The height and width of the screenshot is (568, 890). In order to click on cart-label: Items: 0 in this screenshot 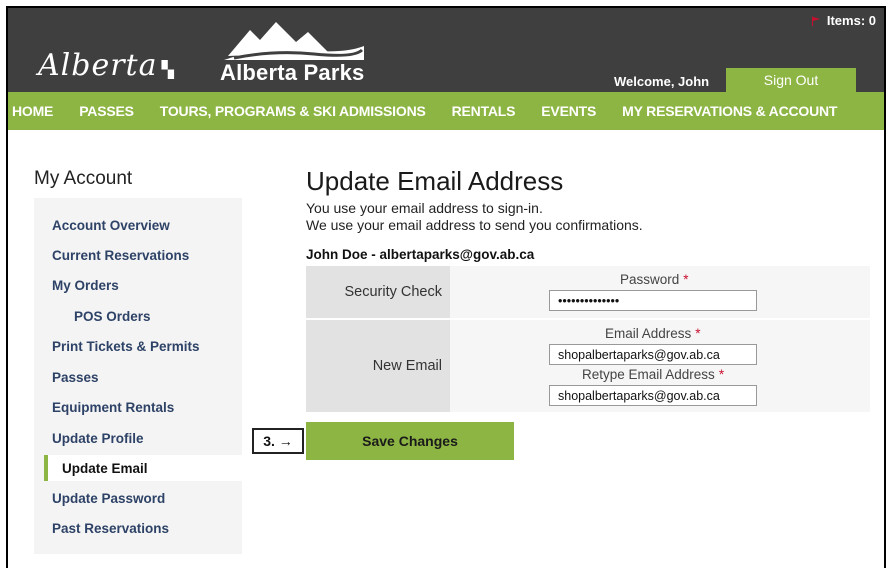, I will do `click(851, 20)`.